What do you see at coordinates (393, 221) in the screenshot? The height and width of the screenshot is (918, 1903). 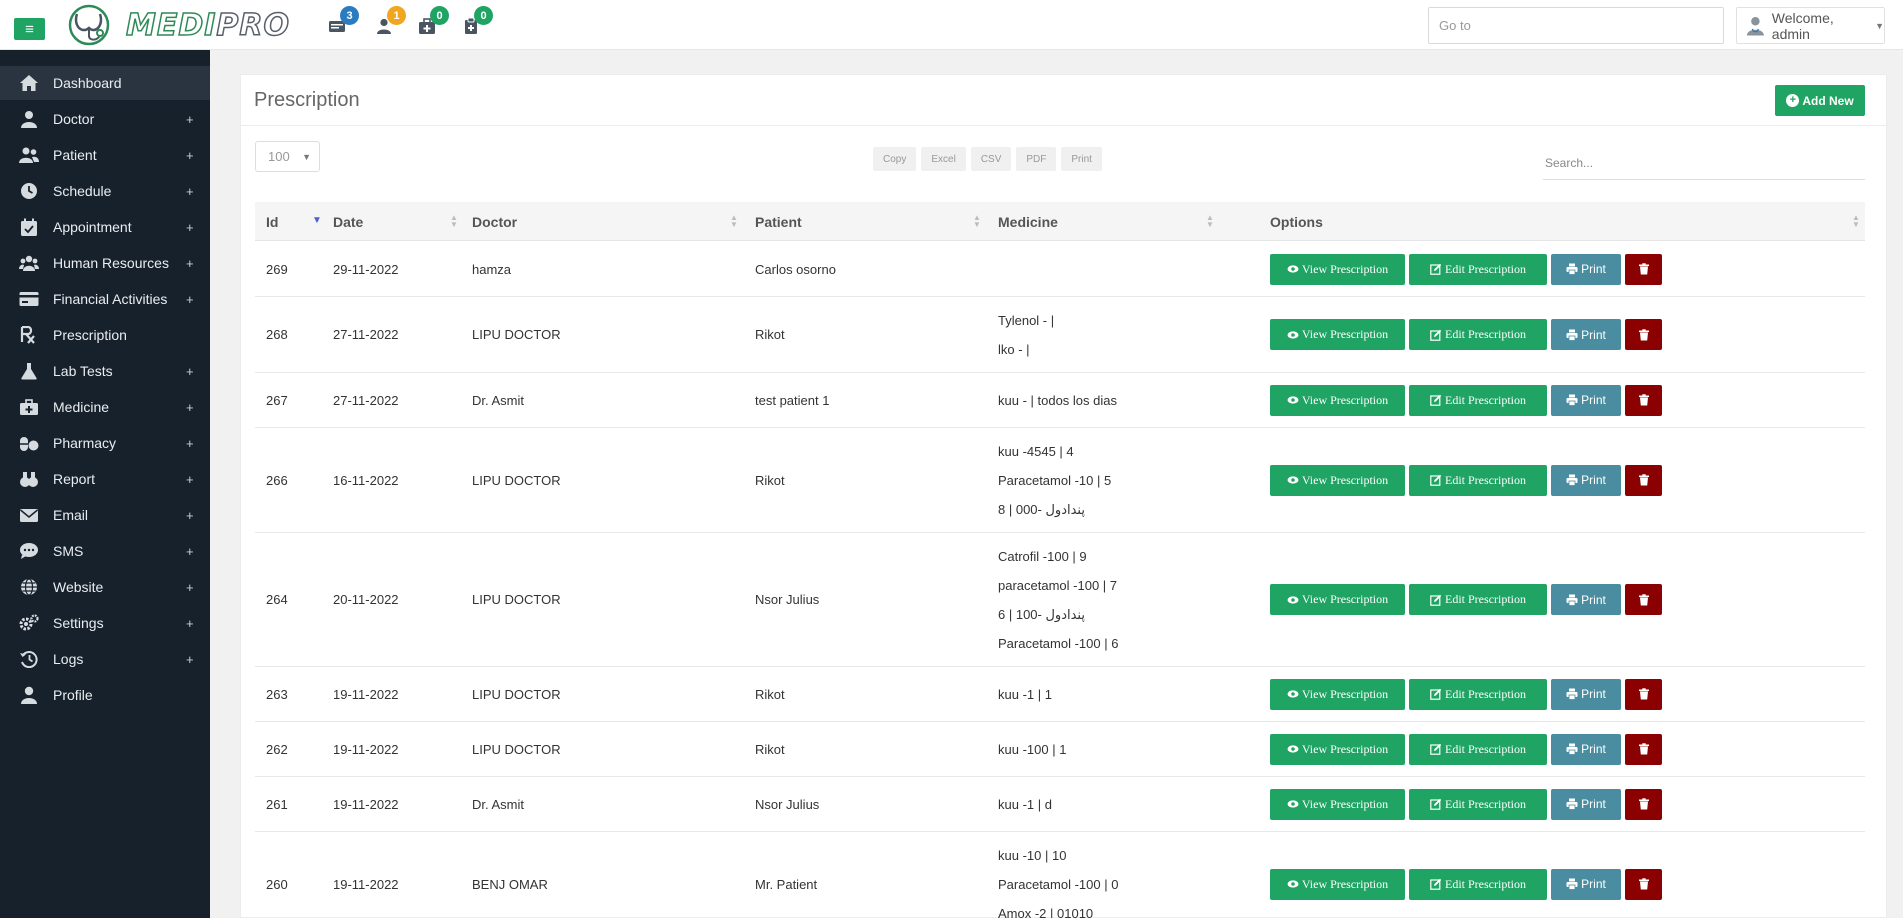 I see `column-header-date: Date` at bounding box center [393, 221].